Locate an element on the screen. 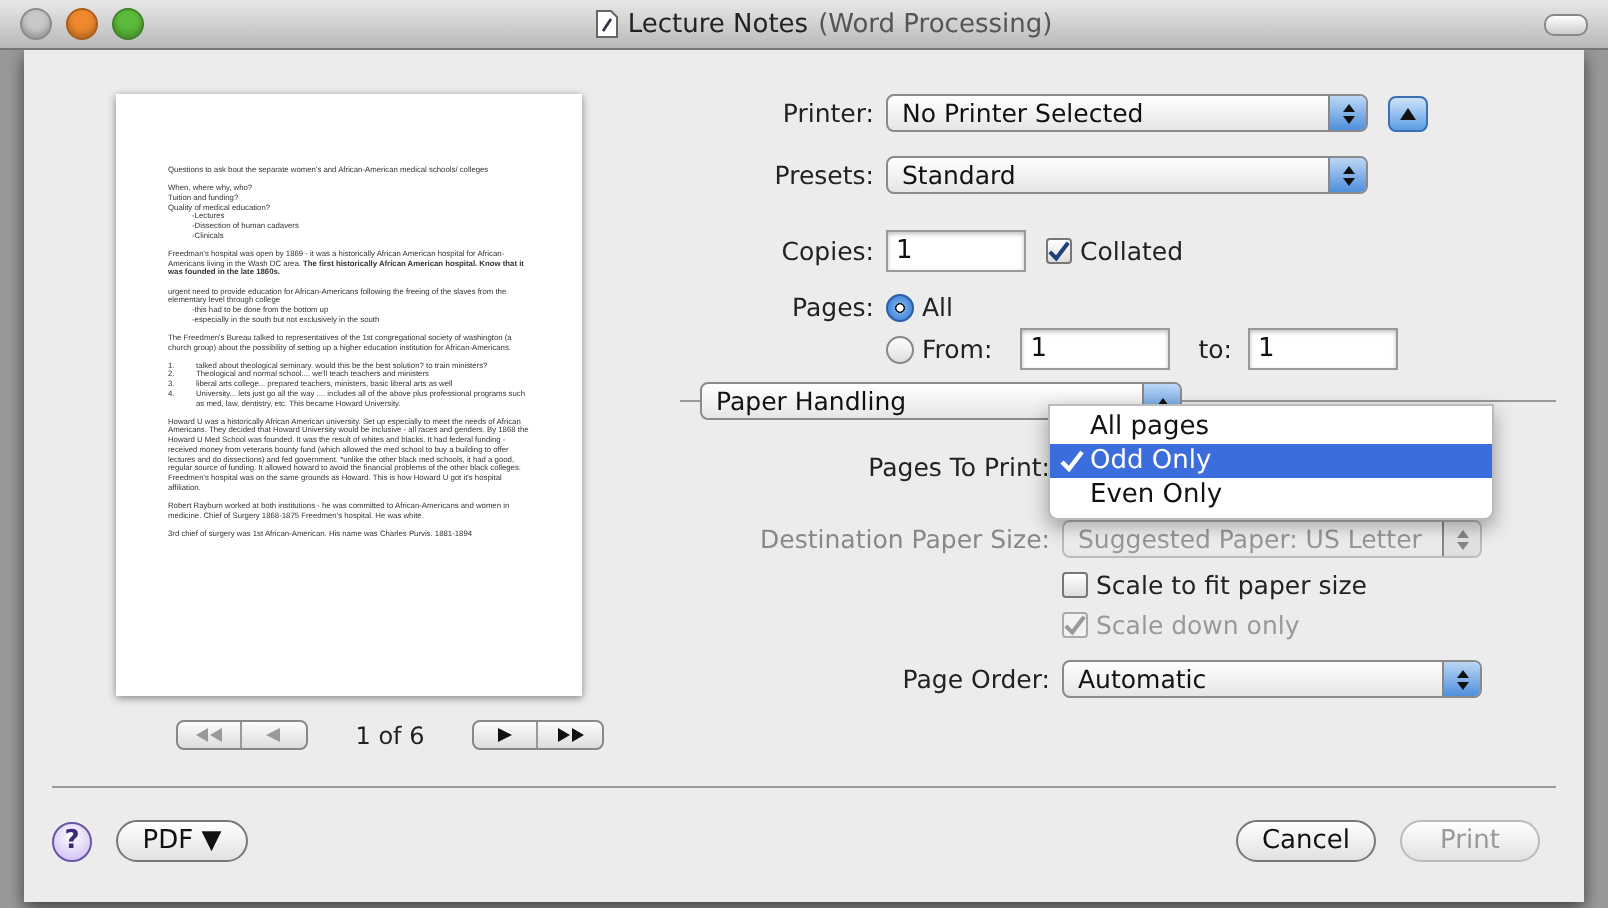 The image size is (1608, 908). up-triangle-icon is located at coordinates (1408, 113).